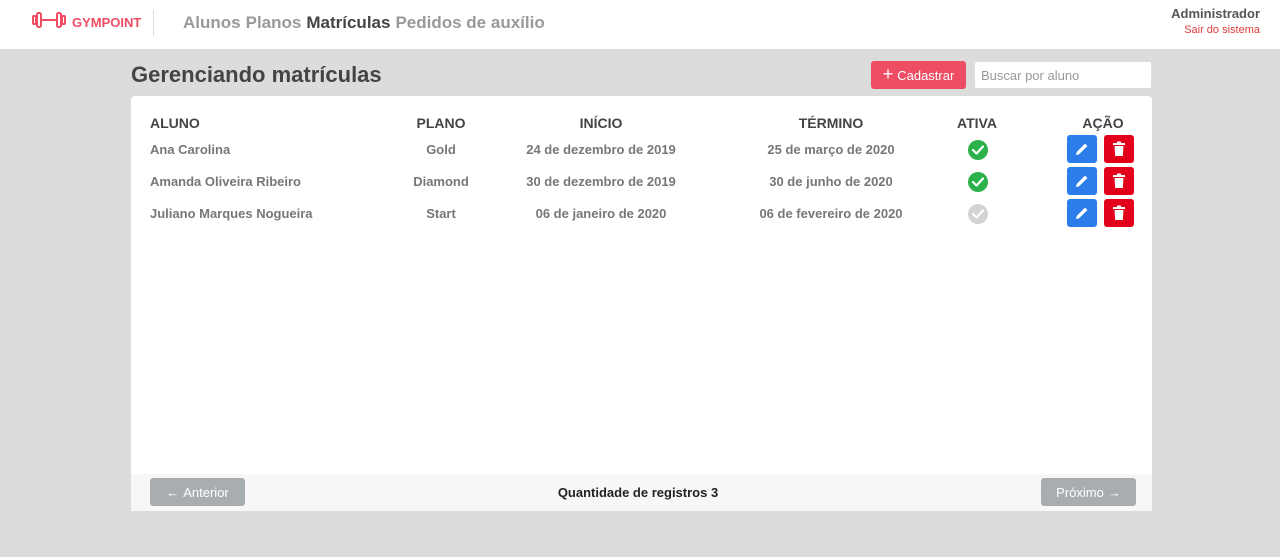 The width and height of the screenshot is (1280, 557). What do you see at coordinates (831, 213) in the screenshot?
I see `end-date: 06 de fevereiro de 2020` at bounding box center [831, 213].